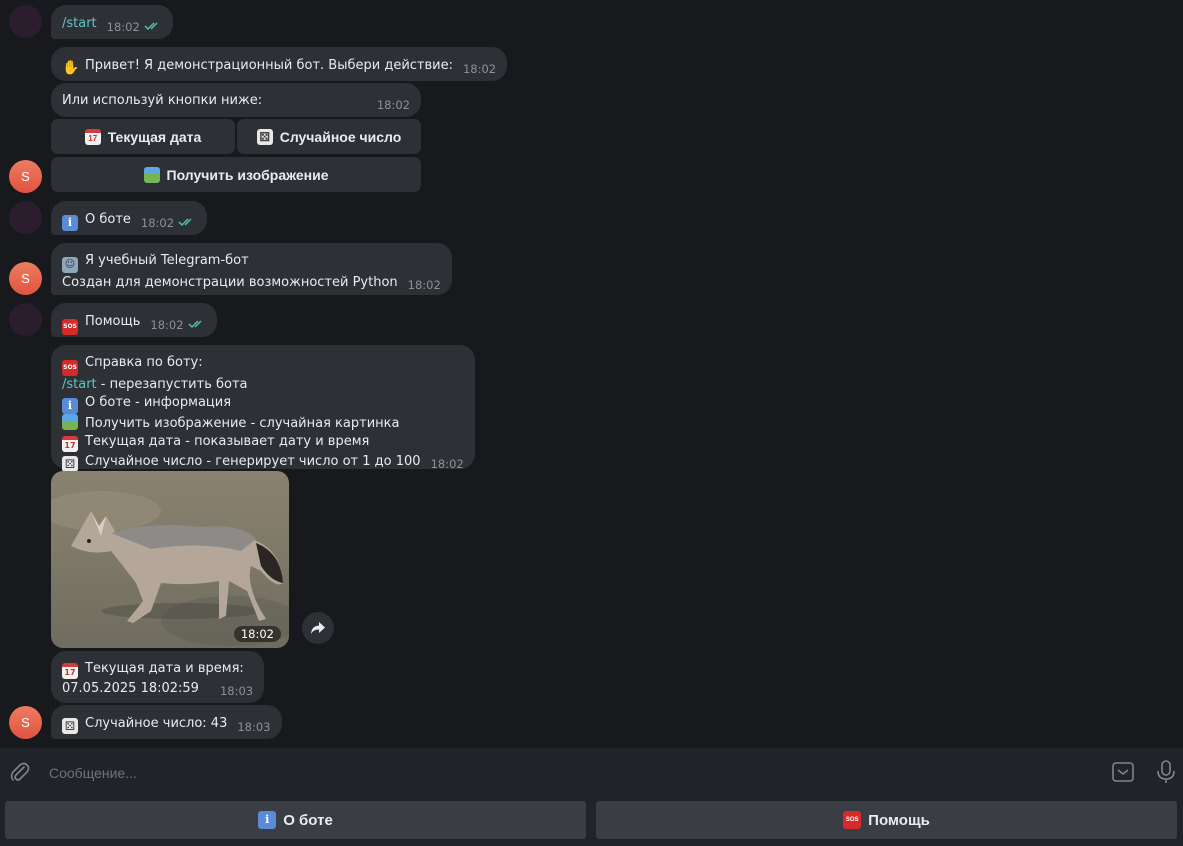 This screenshot has height=846, width=1183. Describe the element at coordinates (162, 100) in the screenshot. I see `message-text: Или используй кнопки ниже:` at that location.